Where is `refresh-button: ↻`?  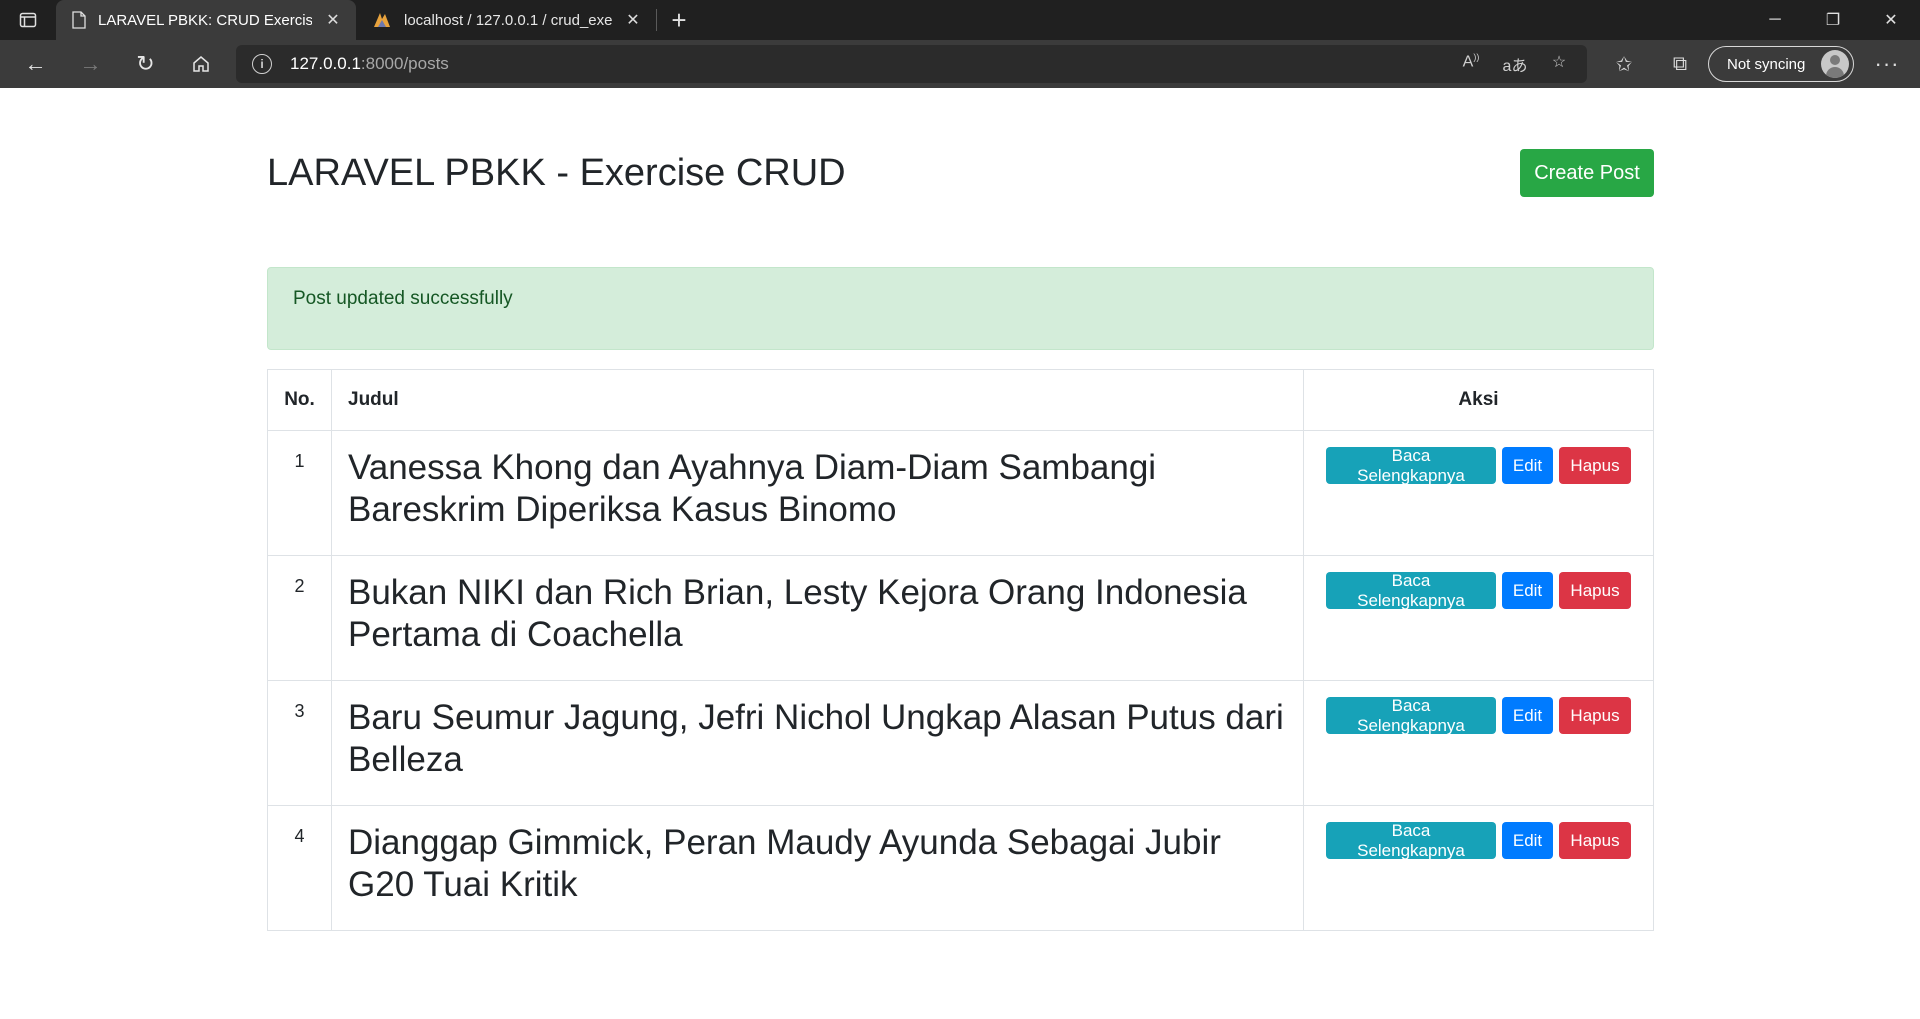 refresh-button: ↻ is located at coordinates (145, 64).